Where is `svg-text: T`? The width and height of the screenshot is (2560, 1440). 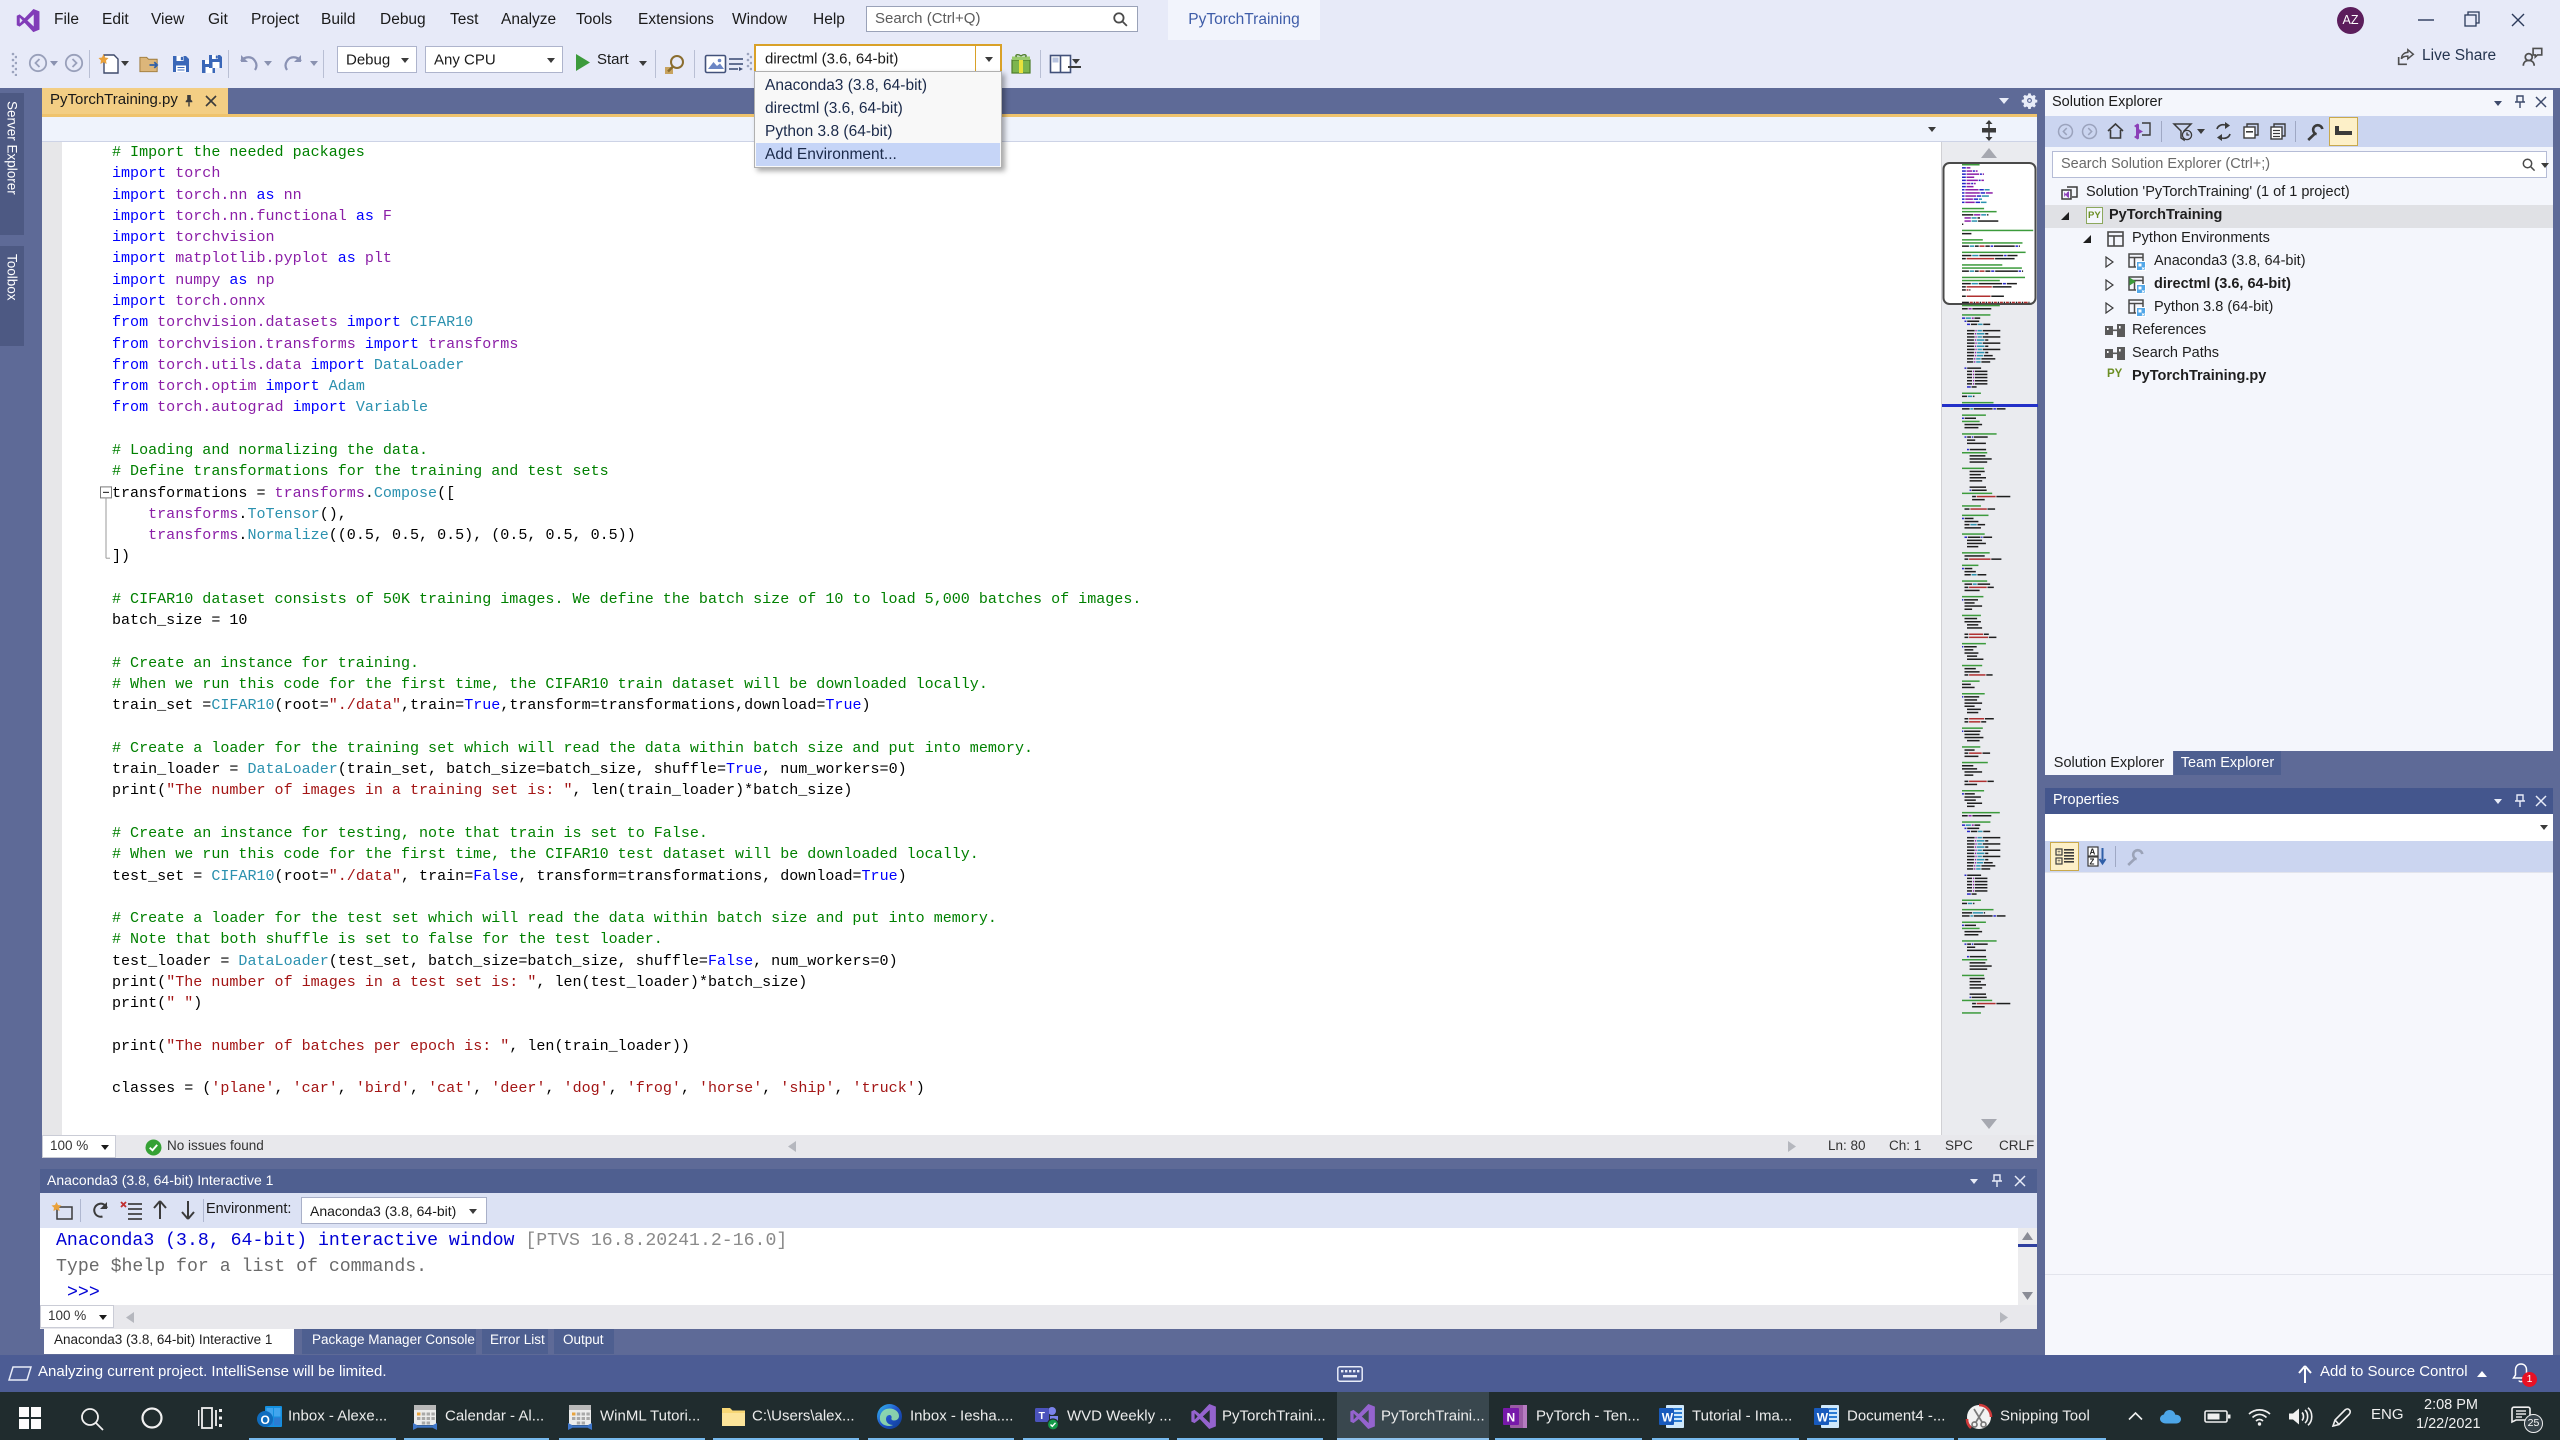
svg-text: T is located at coordinates (1042, 1416).